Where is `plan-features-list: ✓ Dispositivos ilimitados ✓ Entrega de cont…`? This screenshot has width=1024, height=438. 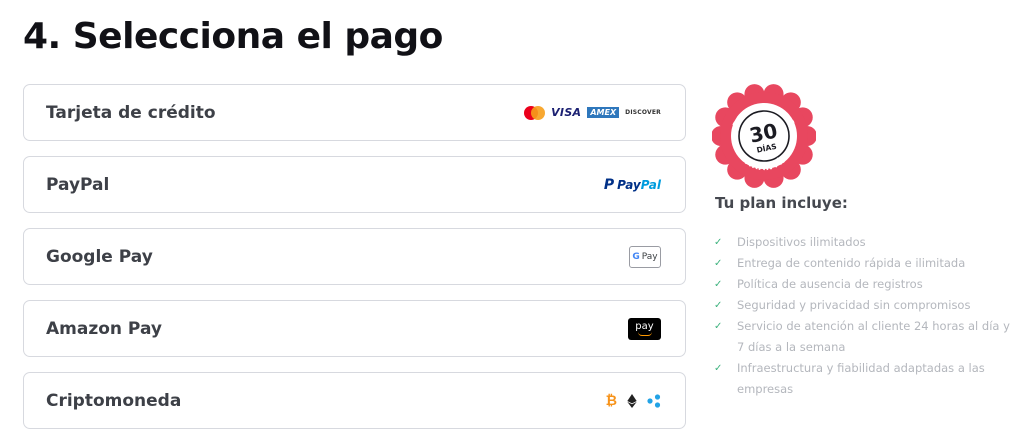 plan-features-list: ✓ Dispositivos ilimitados ✓ Entrega de cont… is located at coordinates (864, 316).